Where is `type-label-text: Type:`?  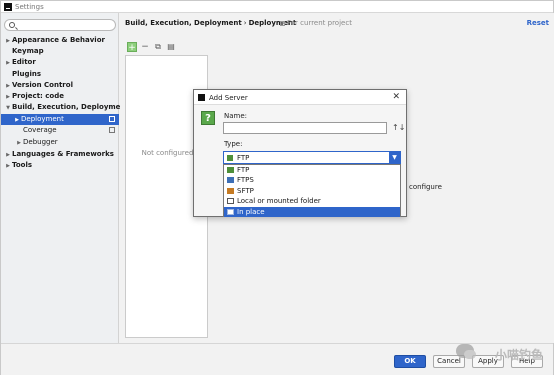 type-label-text: Type: is located at coordinates (233, 144).